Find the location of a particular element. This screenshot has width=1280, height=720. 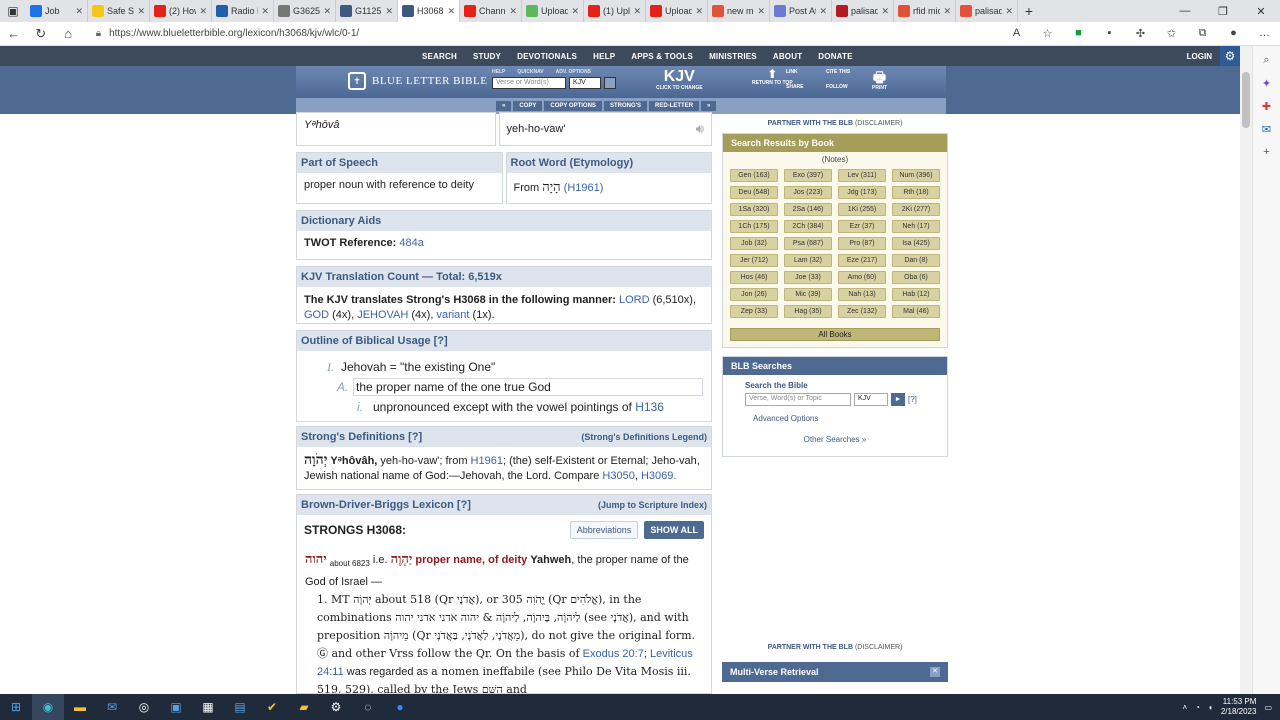

media-icon: ◌ is located at coordinates (368, 707).